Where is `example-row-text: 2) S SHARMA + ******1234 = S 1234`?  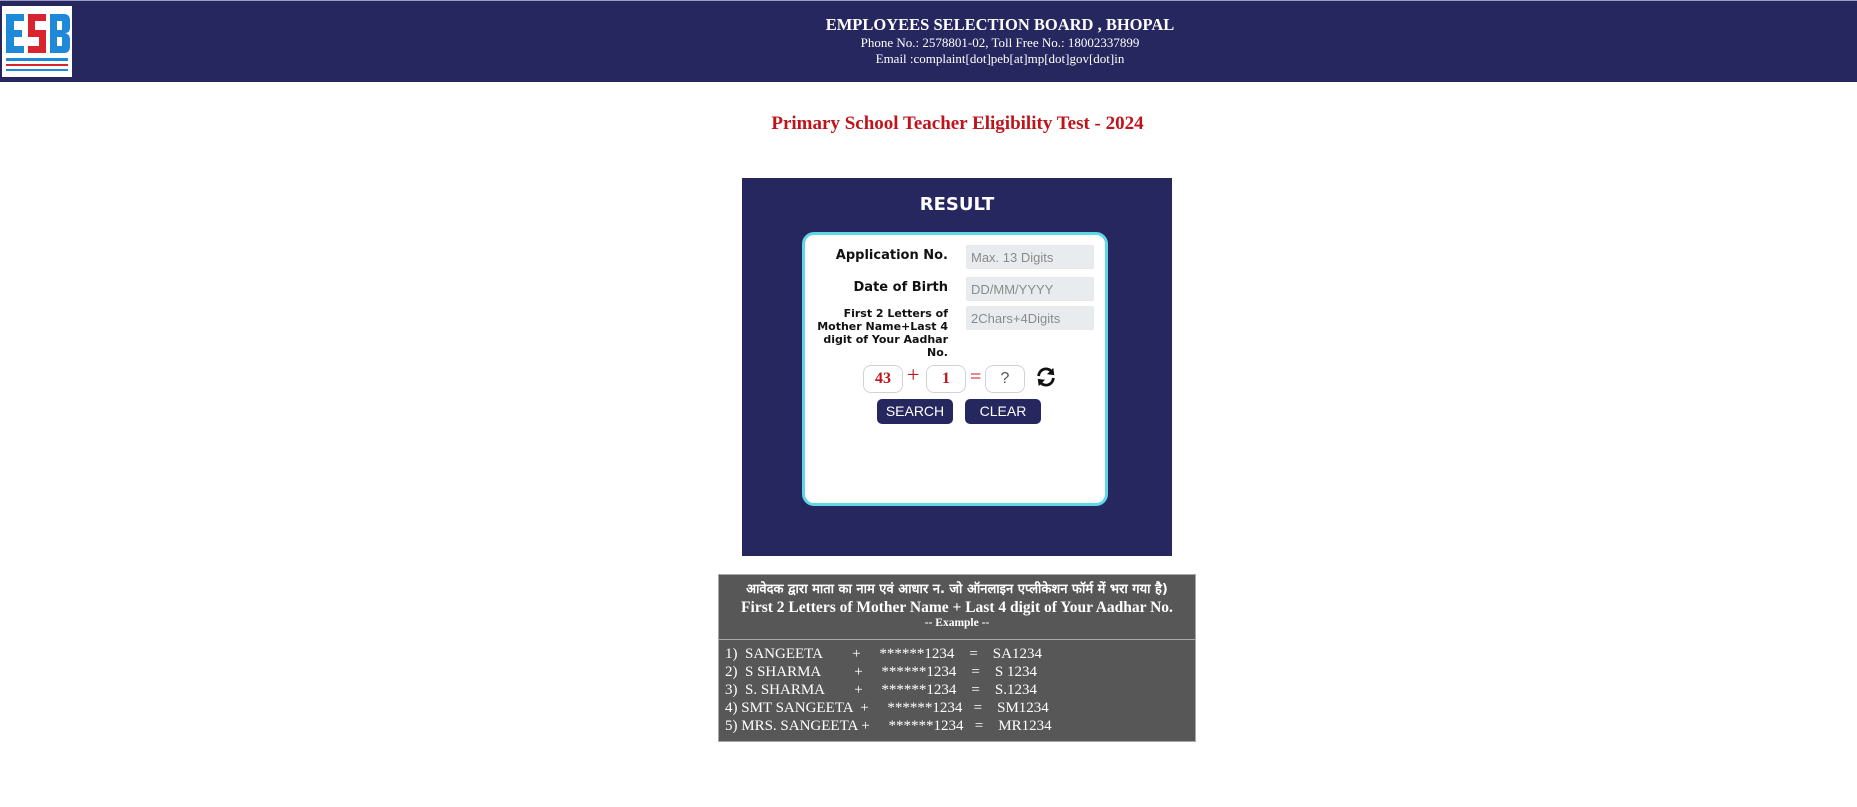 example-row-text: 2) S SHARMA + ******1234 = S 1234 is located at coordinates (881, 672).